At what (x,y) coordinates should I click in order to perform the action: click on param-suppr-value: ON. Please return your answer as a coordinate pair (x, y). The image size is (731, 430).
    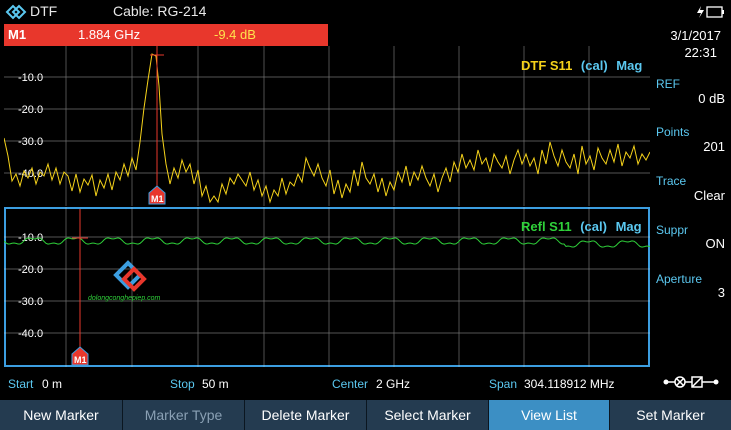
    Looking at the image, I should click on (715, 243).